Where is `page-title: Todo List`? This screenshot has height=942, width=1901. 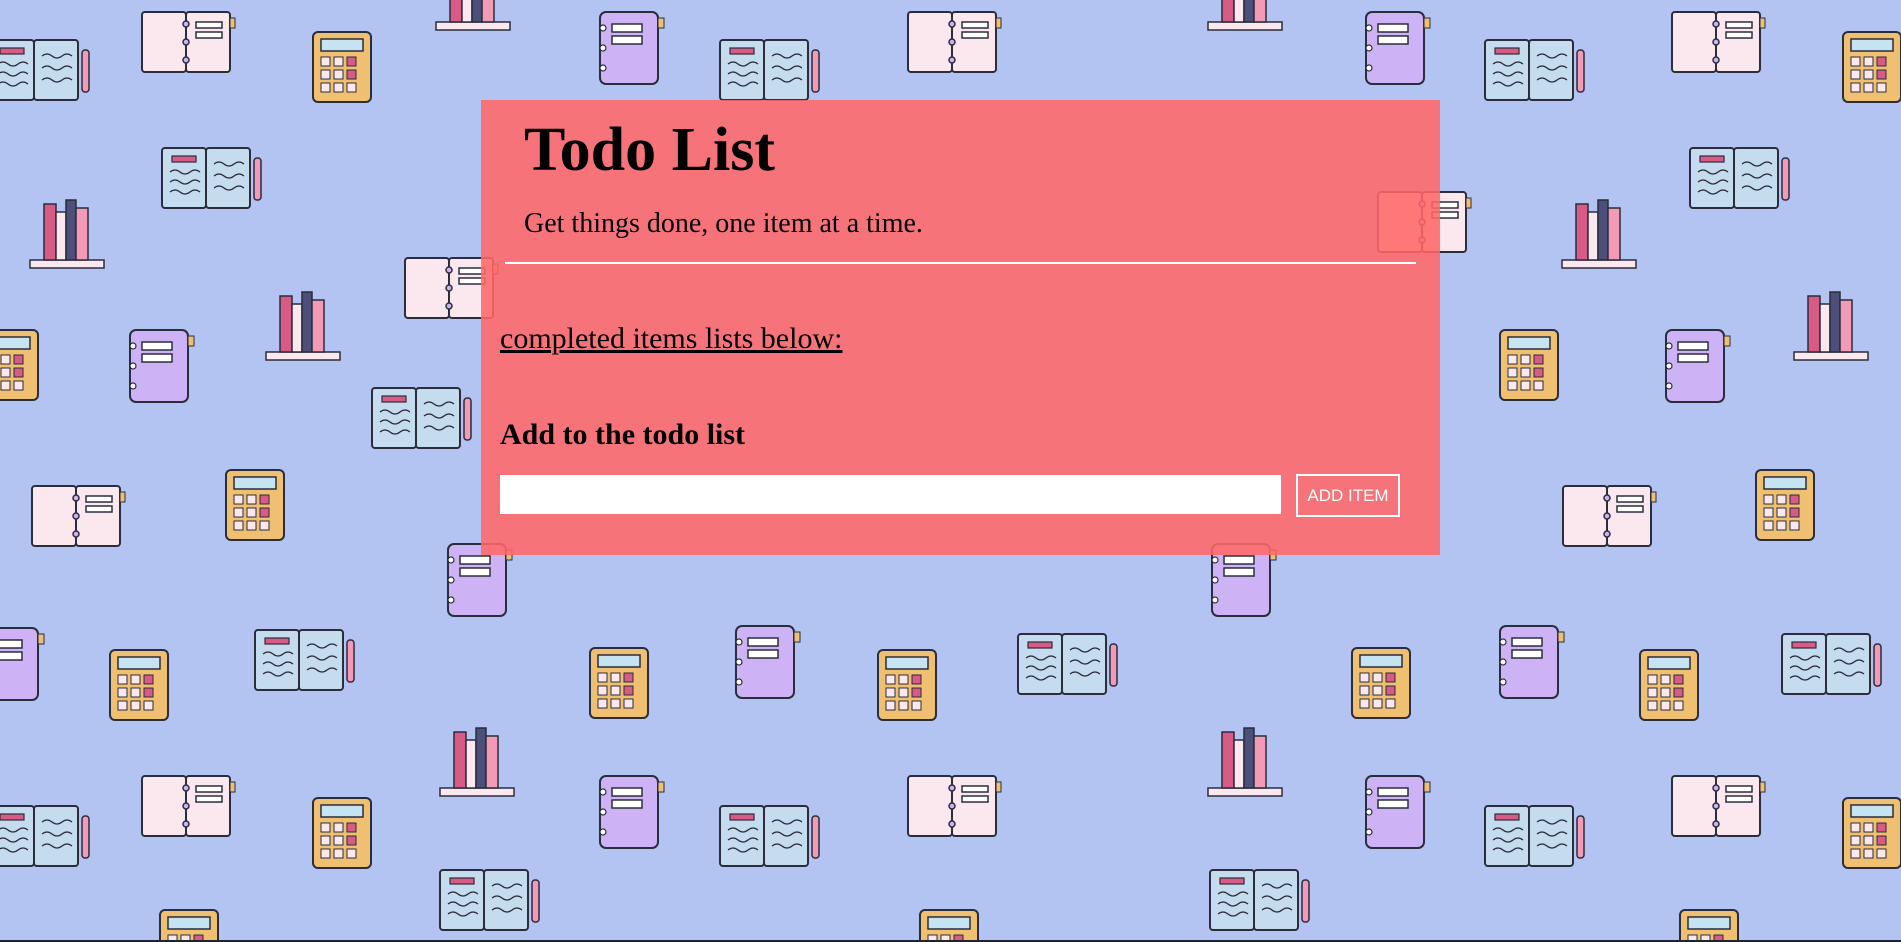
page-title: Todo List is located at coordinates (649, 150).